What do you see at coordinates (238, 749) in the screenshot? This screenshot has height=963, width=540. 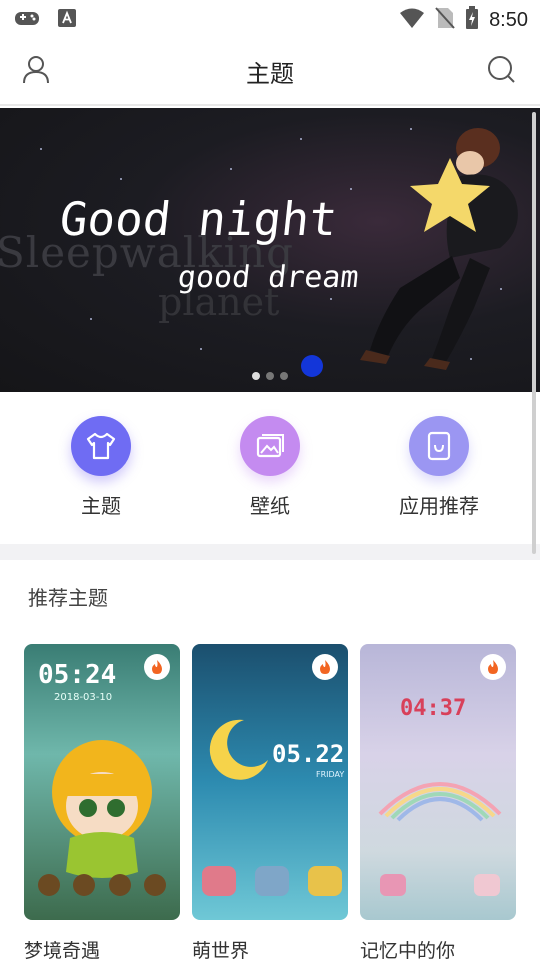 I see `moon-illustration` at bounding box center [238, 749].